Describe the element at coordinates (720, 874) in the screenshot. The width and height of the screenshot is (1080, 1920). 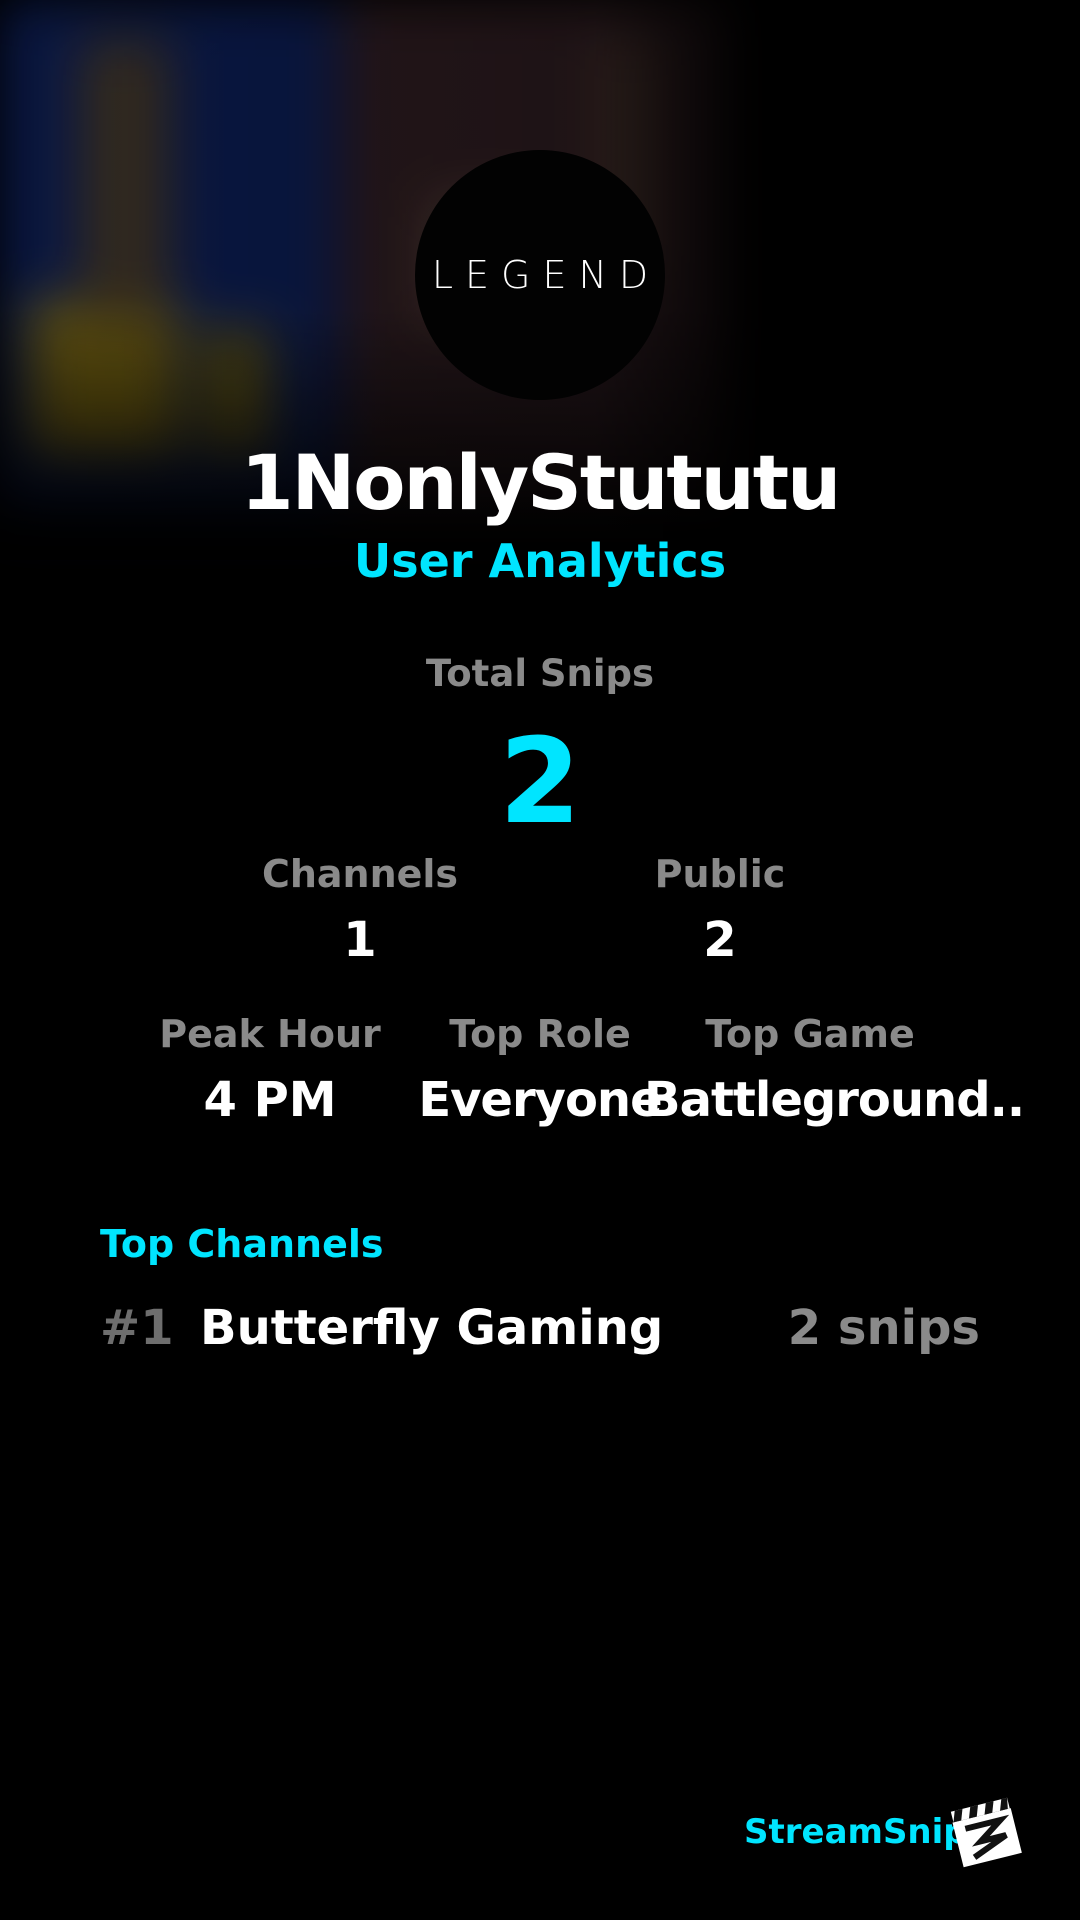
I see `public-label: Public` at that location.